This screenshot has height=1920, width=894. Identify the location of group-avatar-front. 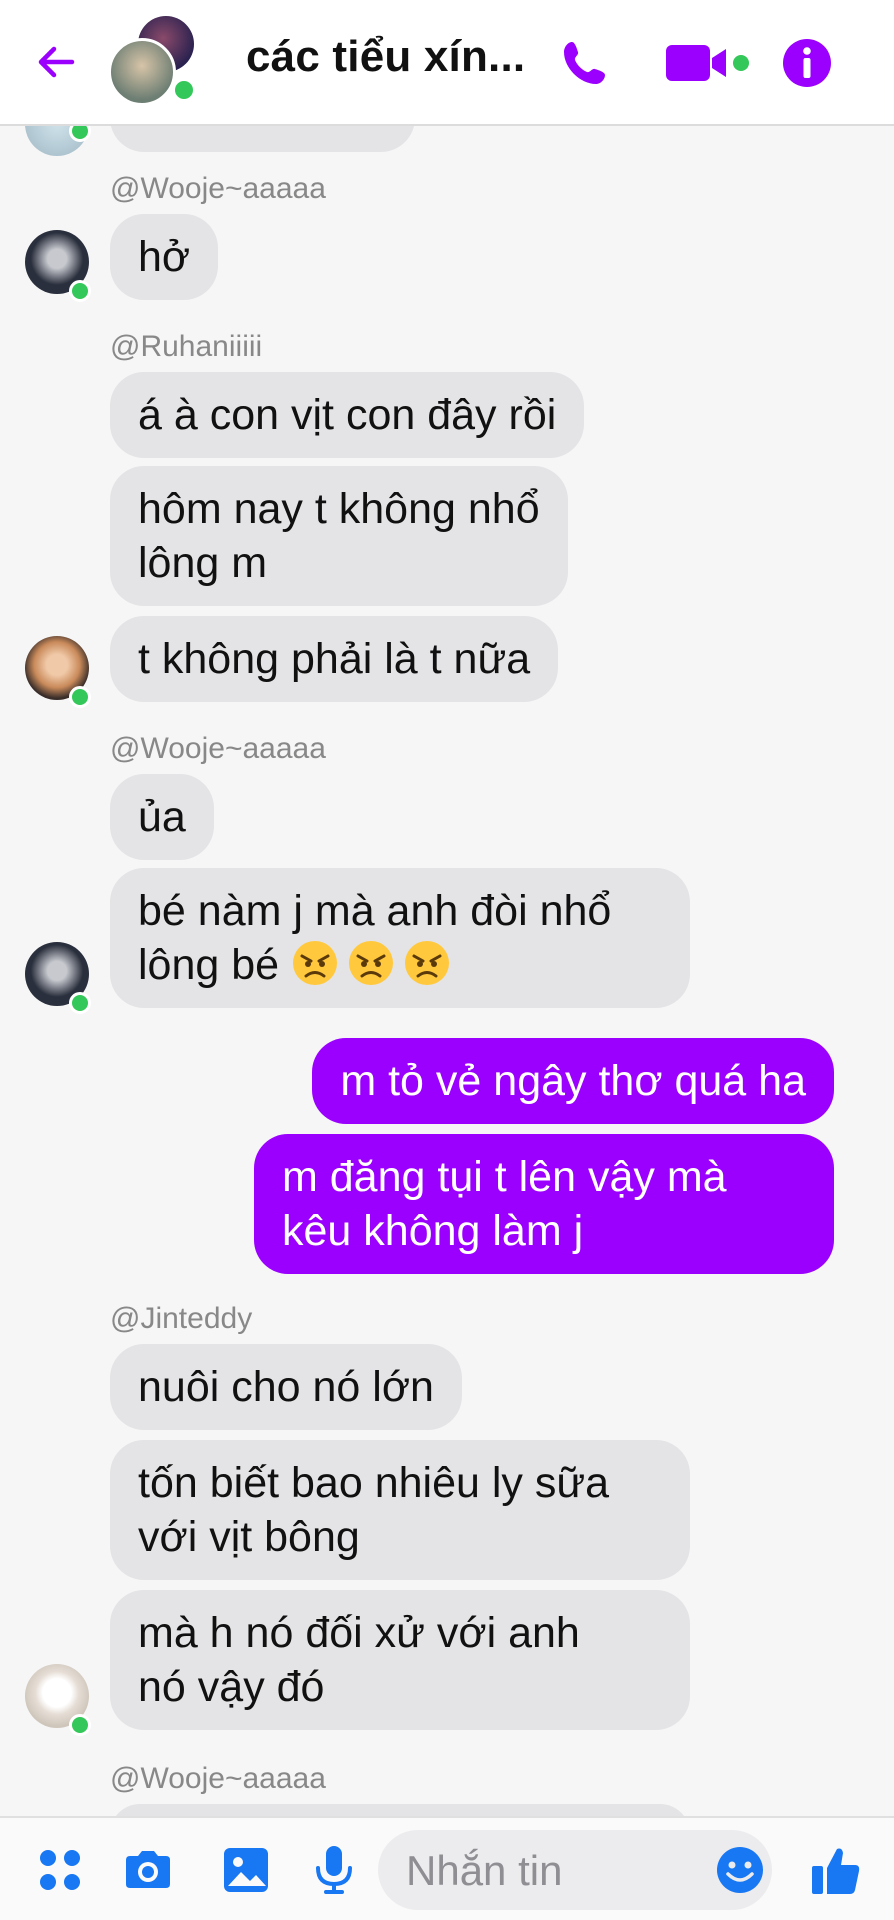
(142, 72).